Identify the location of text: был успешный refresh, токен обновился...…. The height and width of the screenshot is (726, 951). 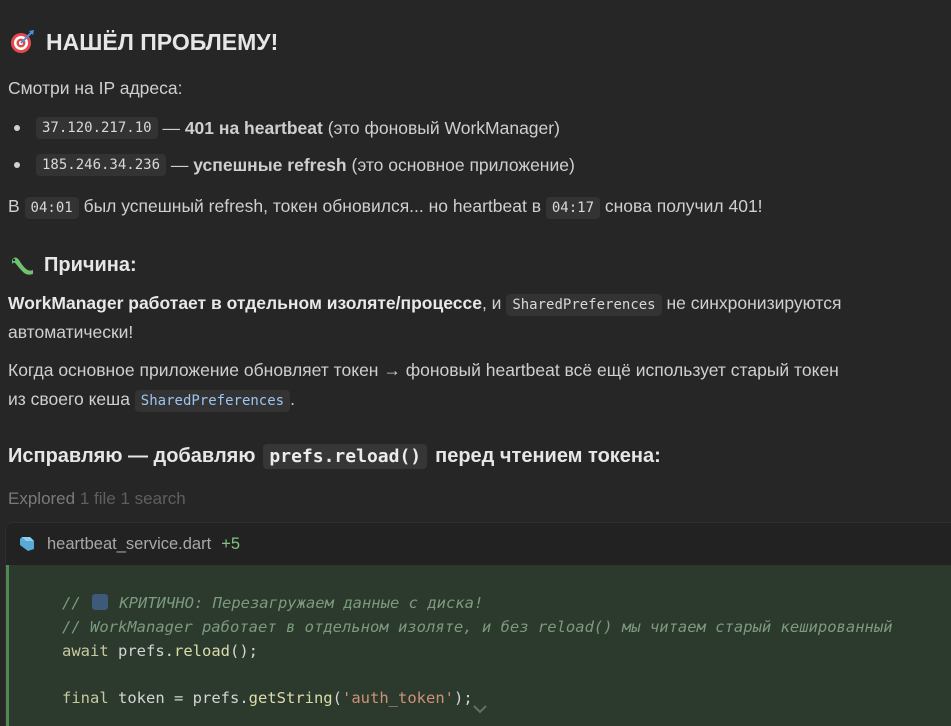
(312, 206).